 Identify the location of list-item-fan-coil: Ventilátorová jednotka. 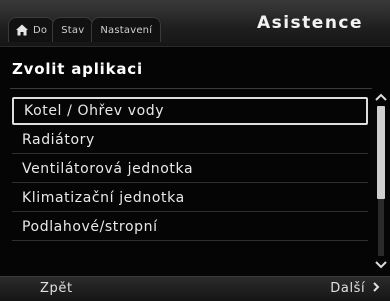
(190, 169).